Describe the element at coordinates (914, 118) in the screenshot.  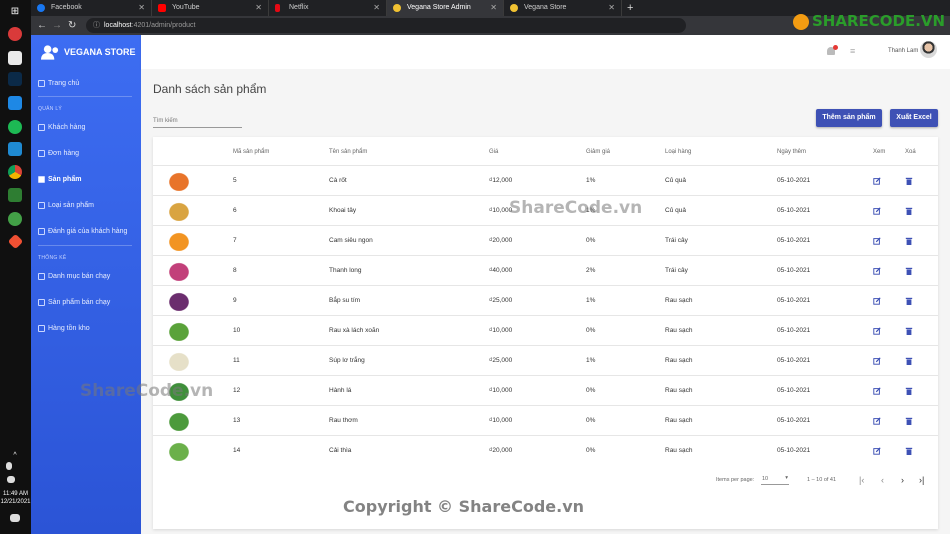
I see `export-excel-button: Xuất Excel` at that location.